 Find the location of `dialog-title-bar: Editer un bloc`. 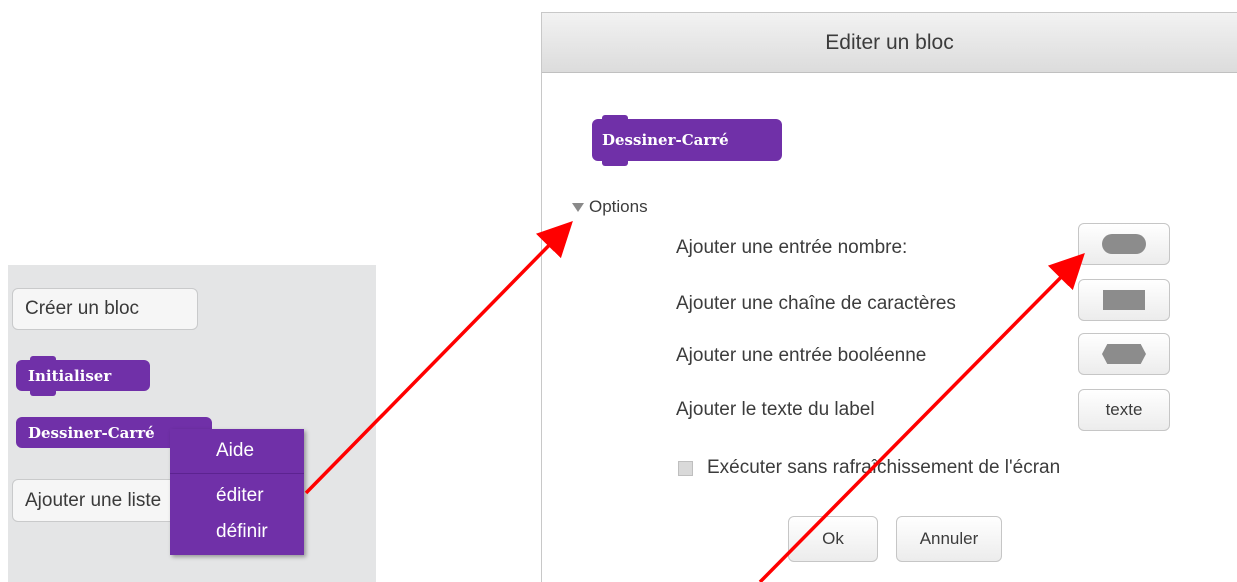

dialog-title-bar: Editer un bloc is located at coordinates (889, 43).